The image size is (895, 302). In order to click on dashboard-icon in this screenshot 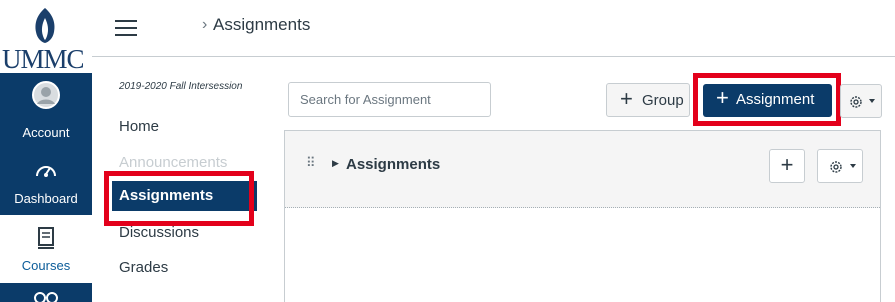, I will do `click(46, 171)`.